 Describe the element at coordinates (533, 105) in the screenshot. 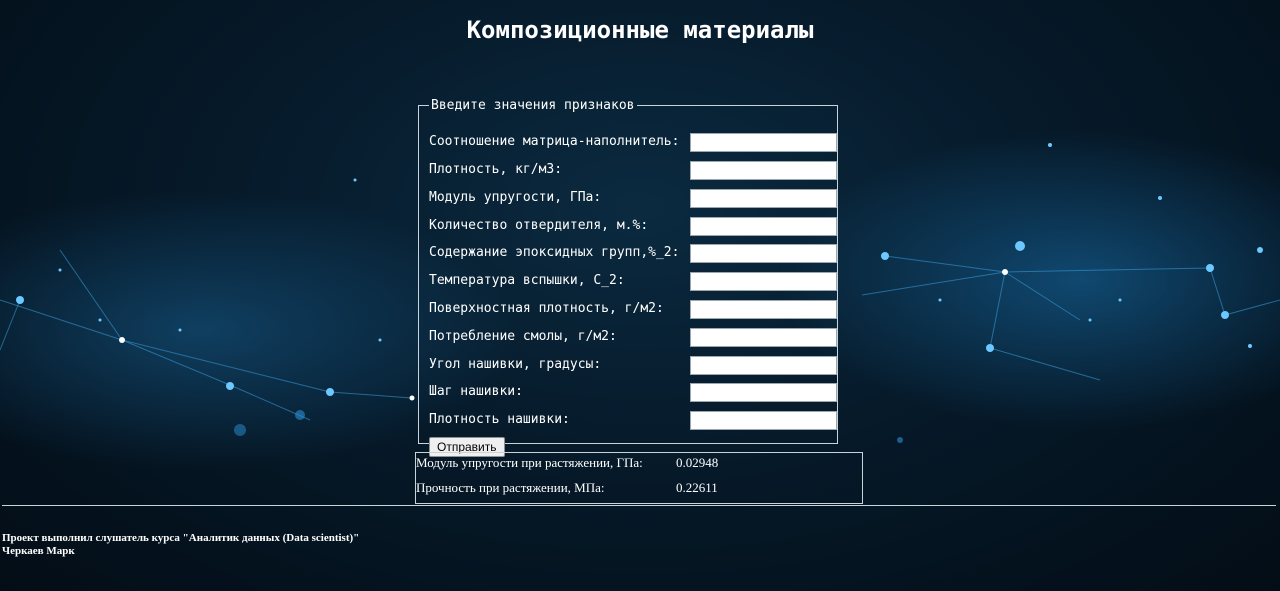

I see `form-legend: Введите значения признаков` at that location.